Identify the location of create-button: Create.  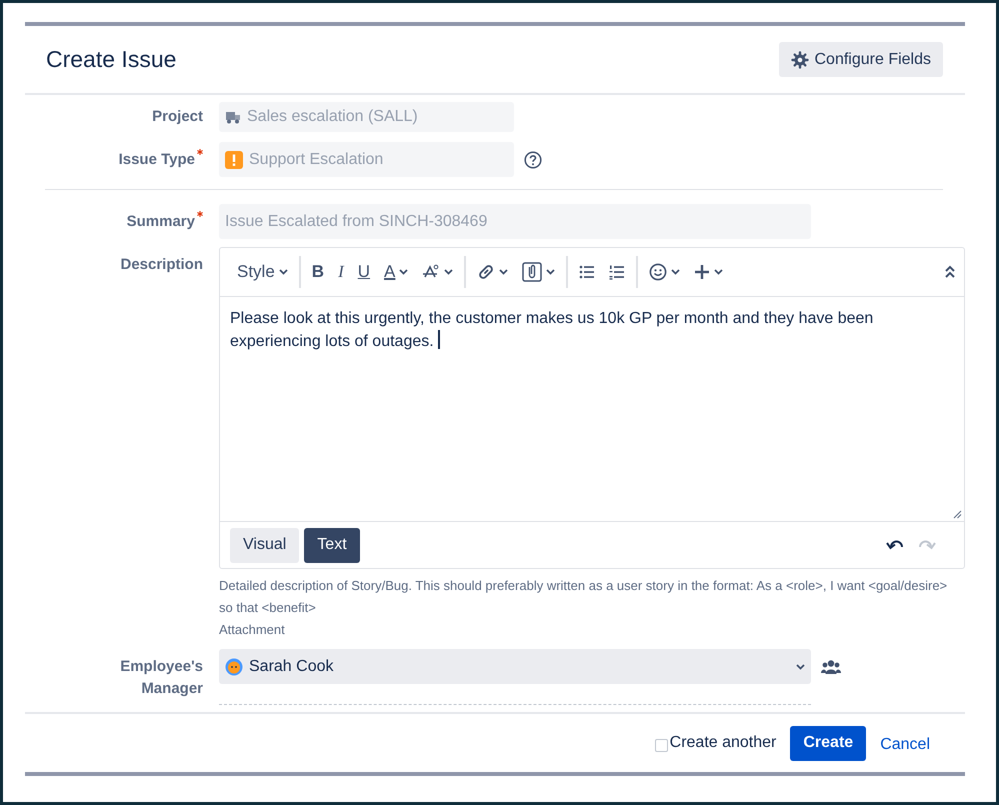
(828, 743).